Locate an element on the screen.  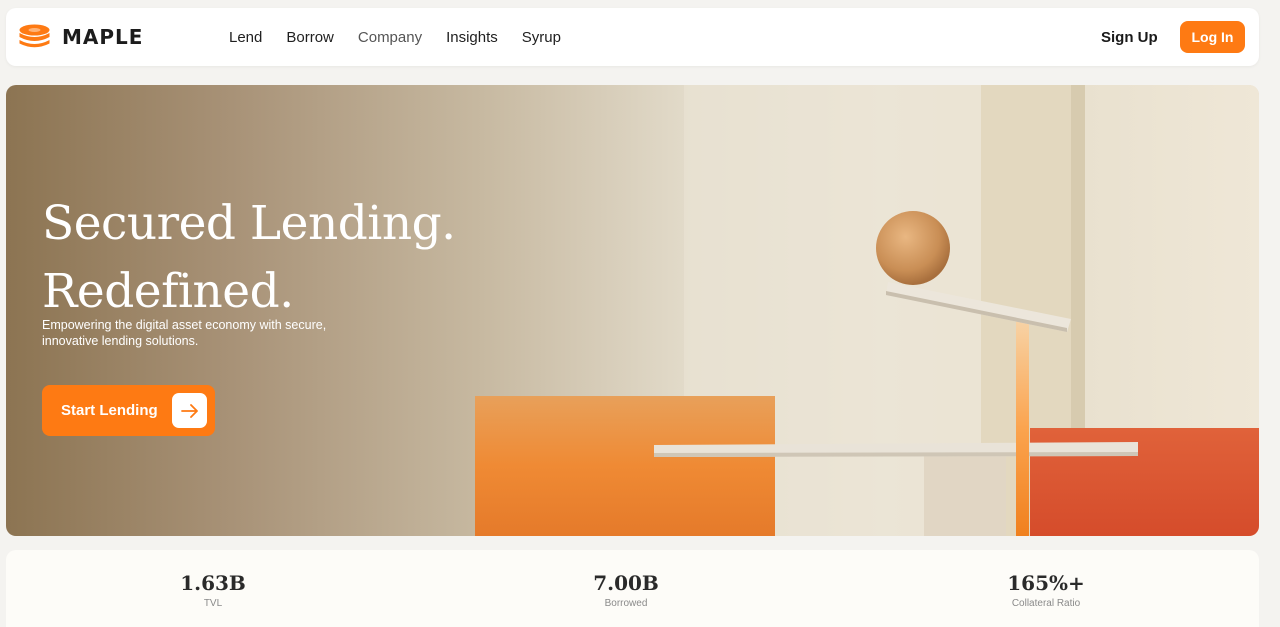
stat-tvl-label: TVL is located at coordinates (213, 603).